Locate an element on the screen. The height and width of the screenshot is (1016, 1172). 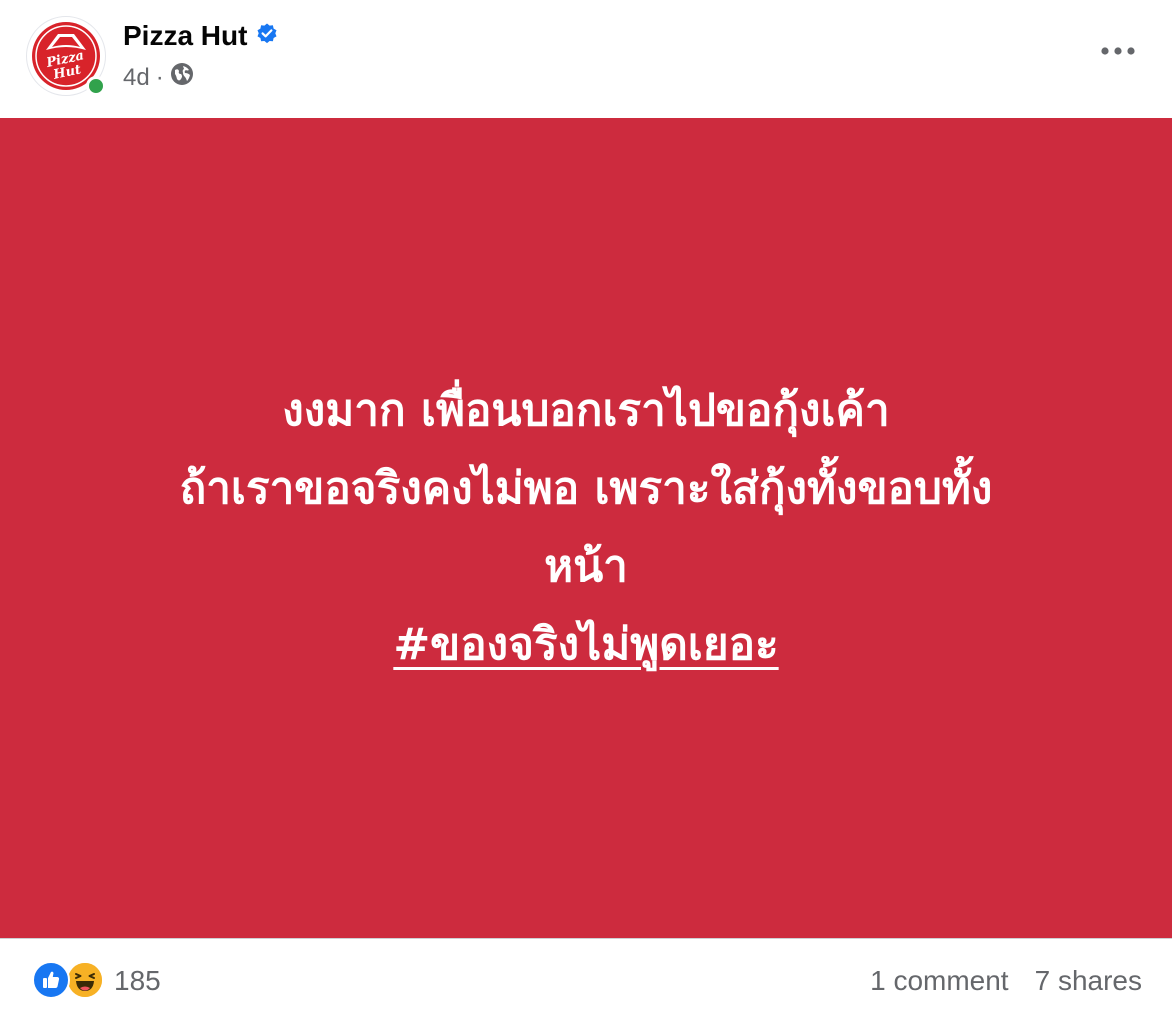
globe-icon is located at coordinates (182, 77).